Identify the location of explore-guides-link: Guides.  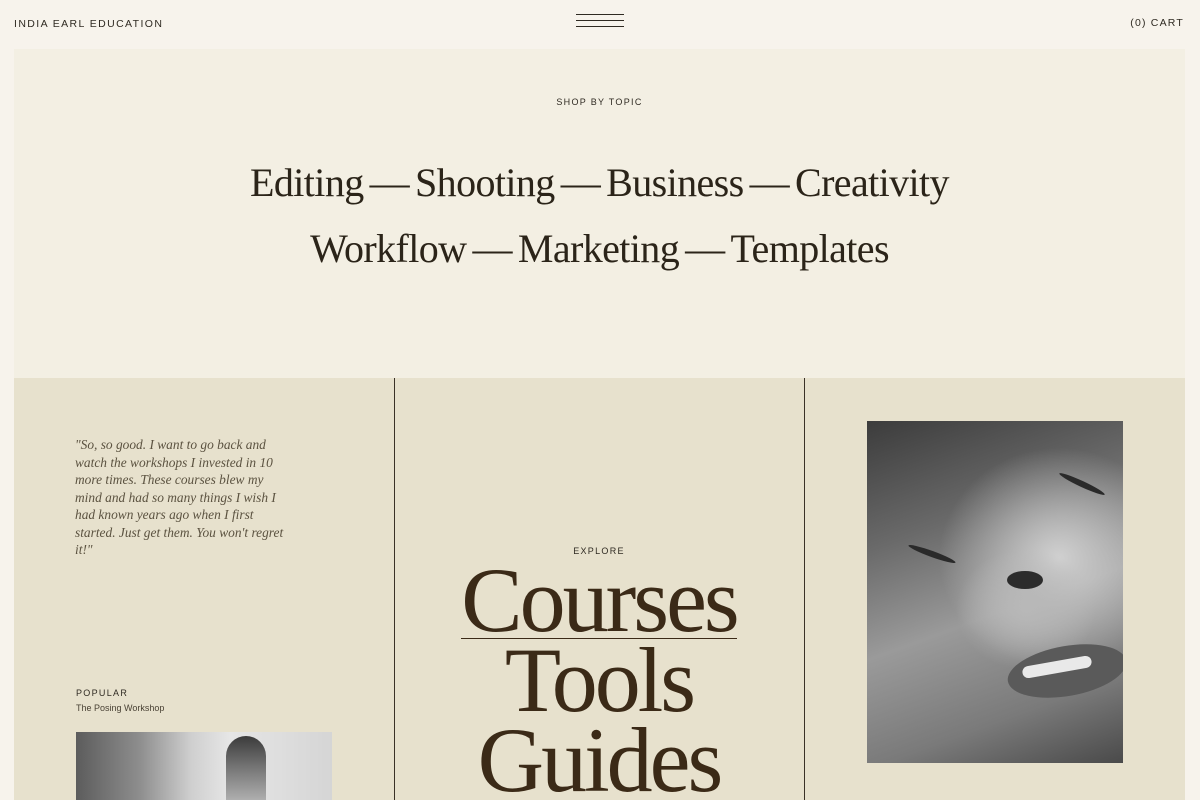
(599, 757).